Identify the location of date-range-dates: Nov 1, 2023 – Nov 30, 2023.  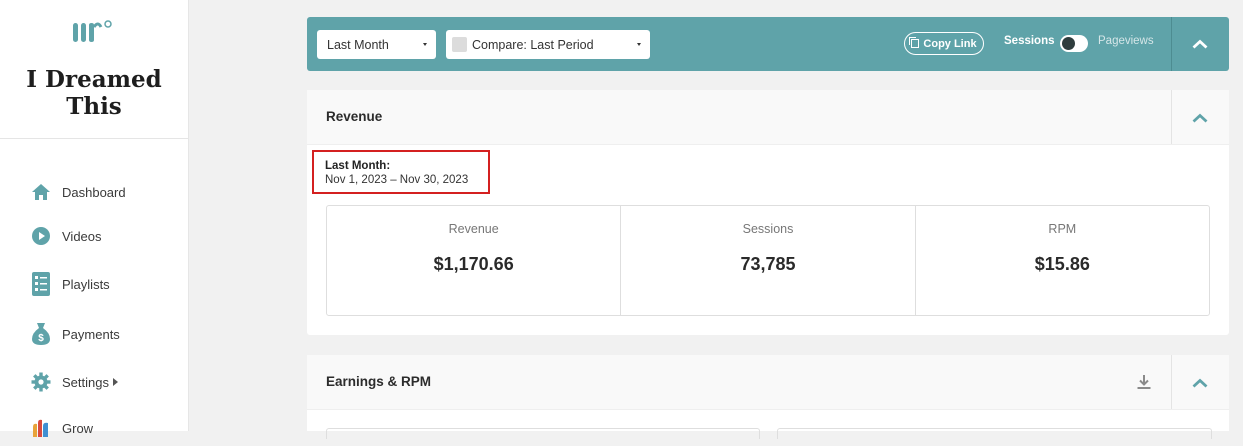
(397, 180).